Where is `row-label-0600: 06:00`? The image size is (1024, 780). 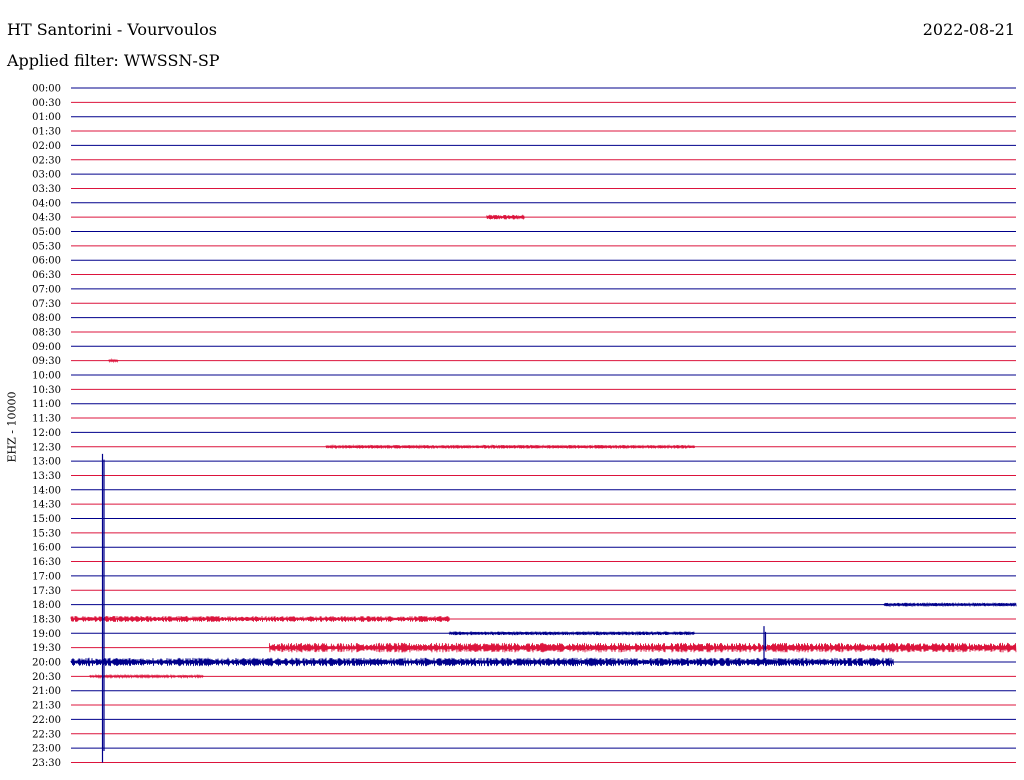
row-label-0600: 06:00 is located at coordinates (46, 261).